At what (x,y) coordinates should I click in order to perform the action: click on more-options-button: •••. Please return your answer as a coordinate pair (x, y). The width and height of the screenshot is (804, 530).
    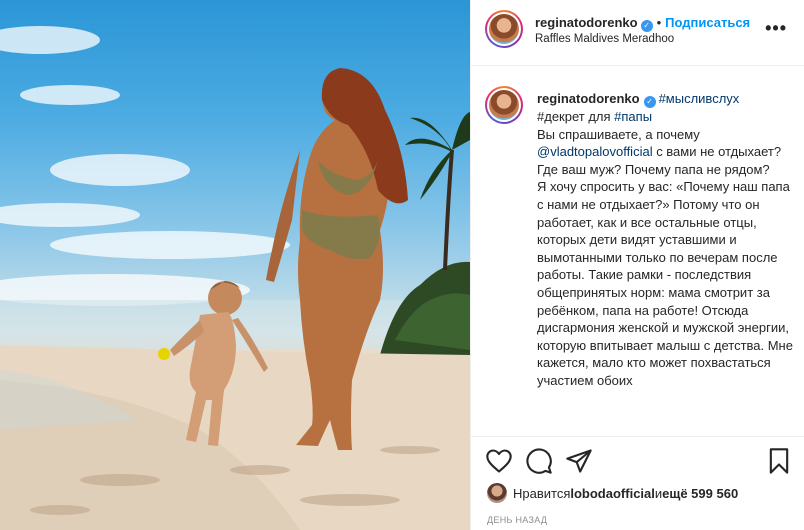
    Looking at the image, I should click on (776, 28).